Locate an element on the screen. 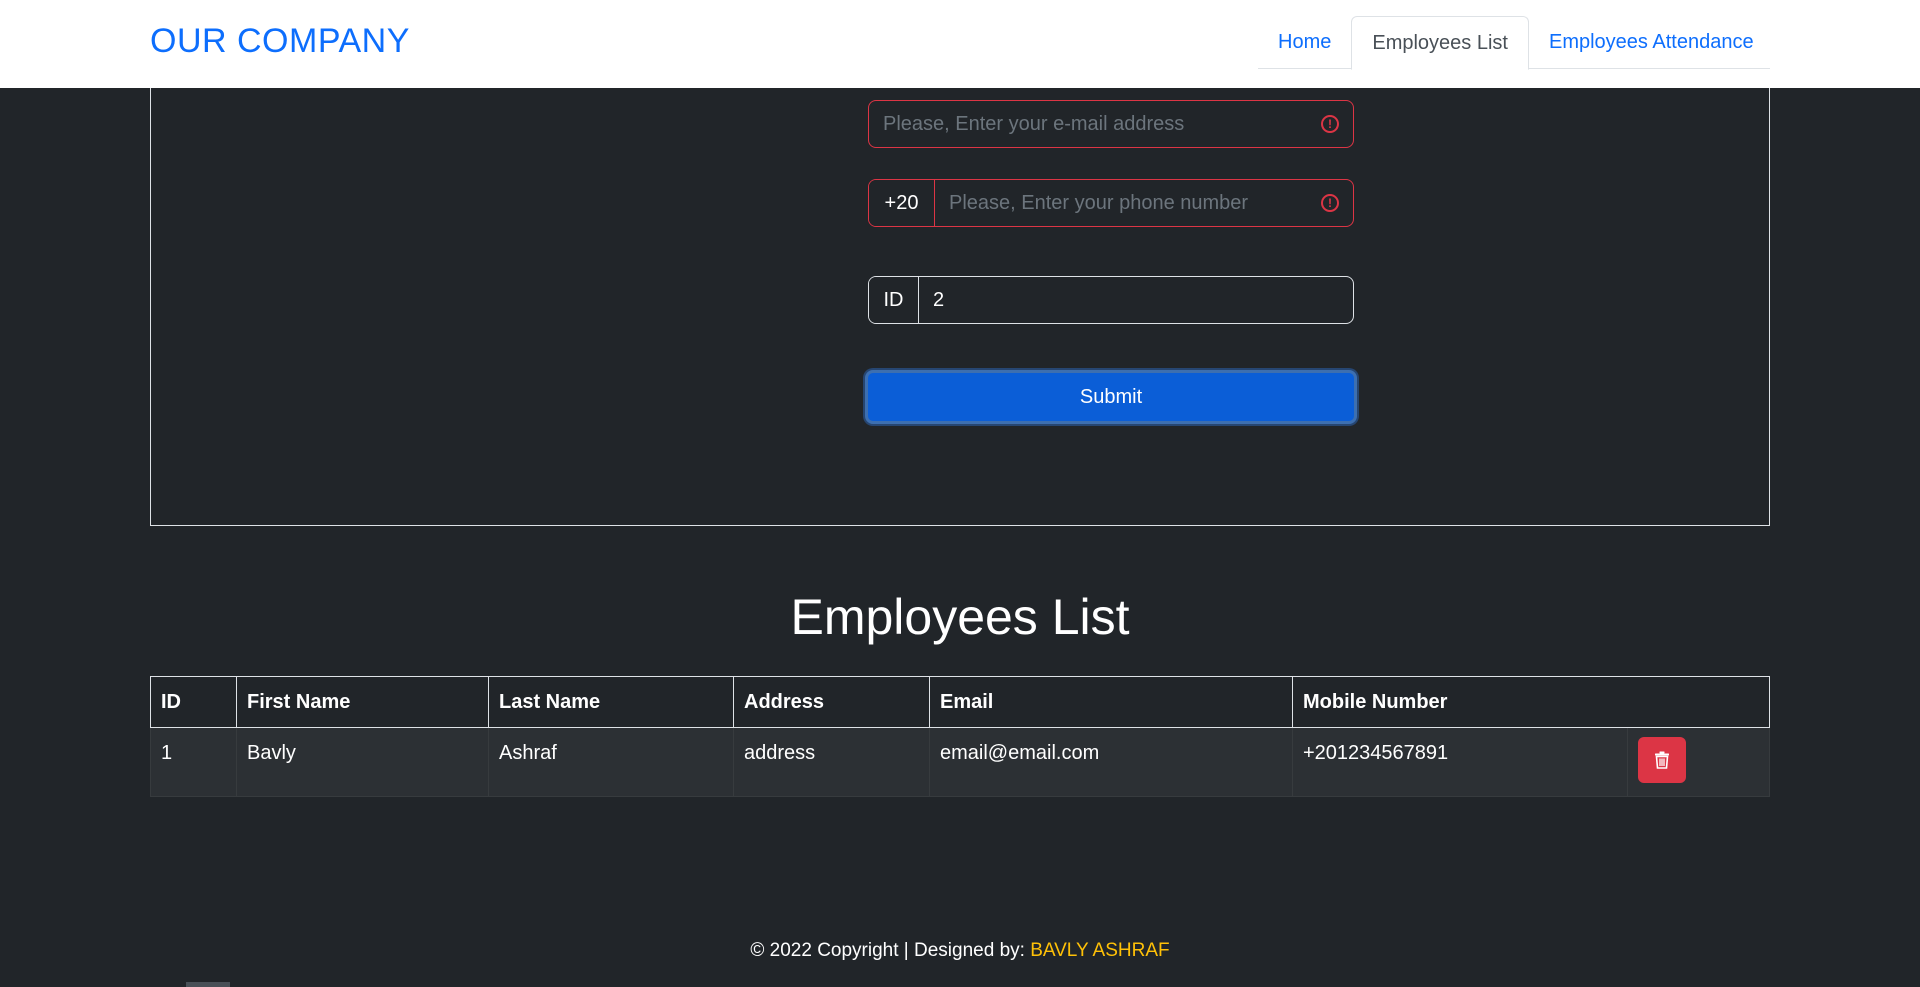 This screenshot has height=987, width=1920. tab-employees-attendance: Employees Attendance is located at coordinates (1651, 42).